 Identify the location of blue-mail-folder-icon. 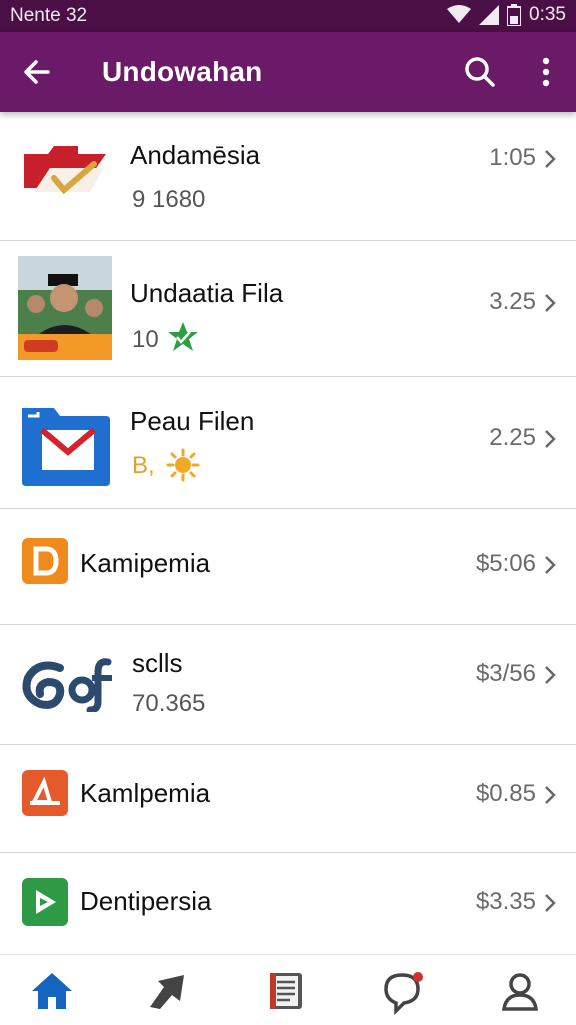
(66, 447).